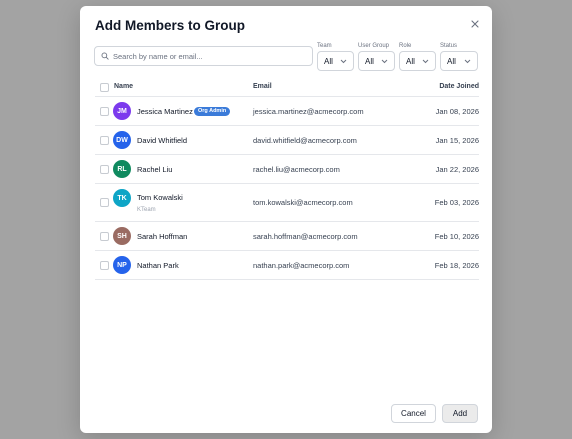 The height and width of the screenshot is (439, 572). Describe the element at coordinates (105, 56) in the screenshot. I see `search-icon` at that location.